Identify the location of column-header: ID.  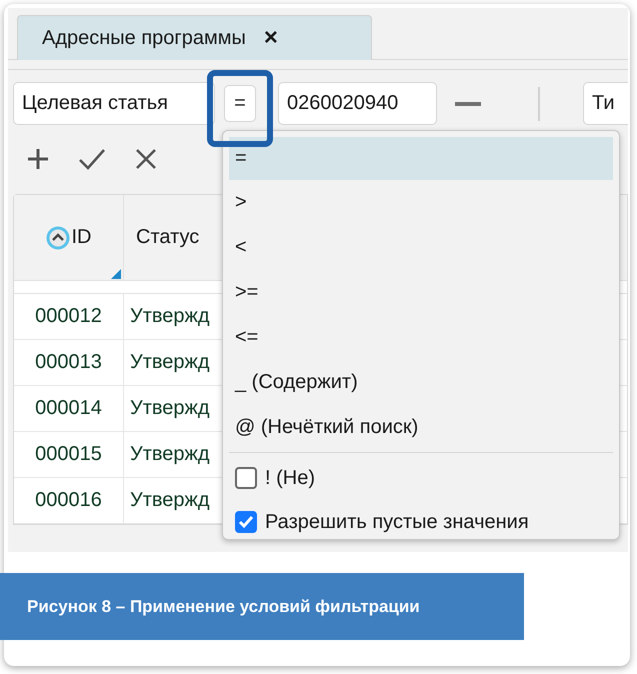
(69, 237).